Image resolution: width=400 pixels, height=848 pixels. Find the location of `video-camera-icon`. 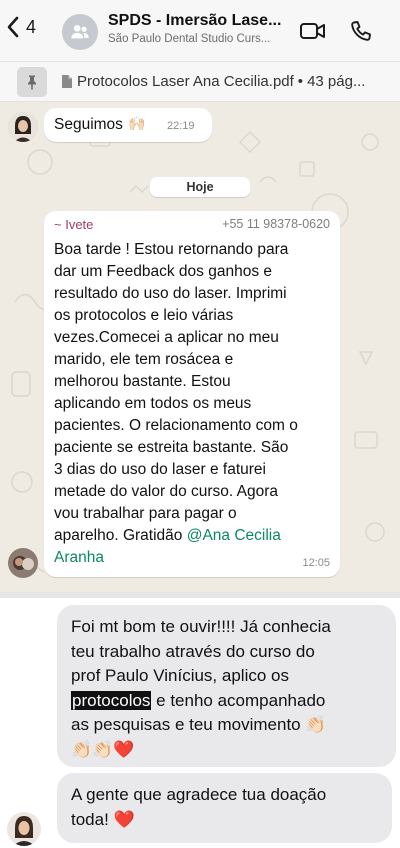

video-camera-icon is located at coordinates (312, 31).